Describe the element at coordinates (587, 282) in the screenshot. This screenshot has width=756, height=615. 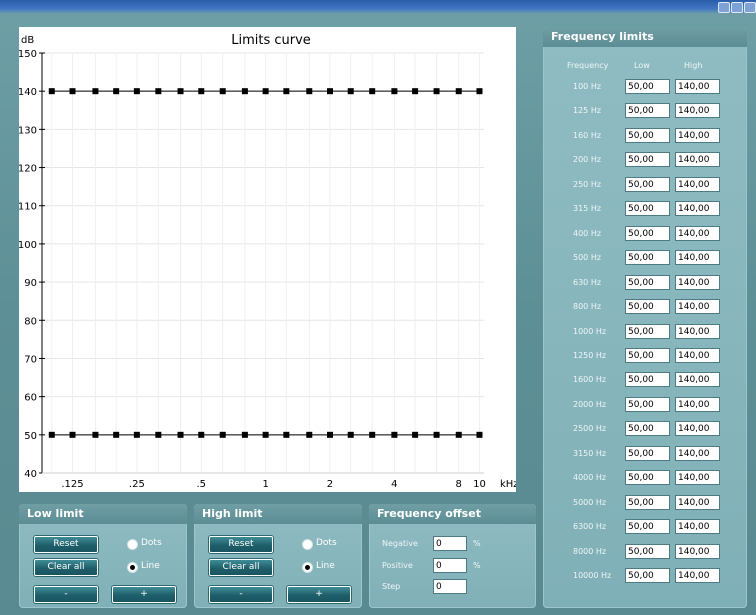
I see `frequency-row-label: 630 Hz` at that location.